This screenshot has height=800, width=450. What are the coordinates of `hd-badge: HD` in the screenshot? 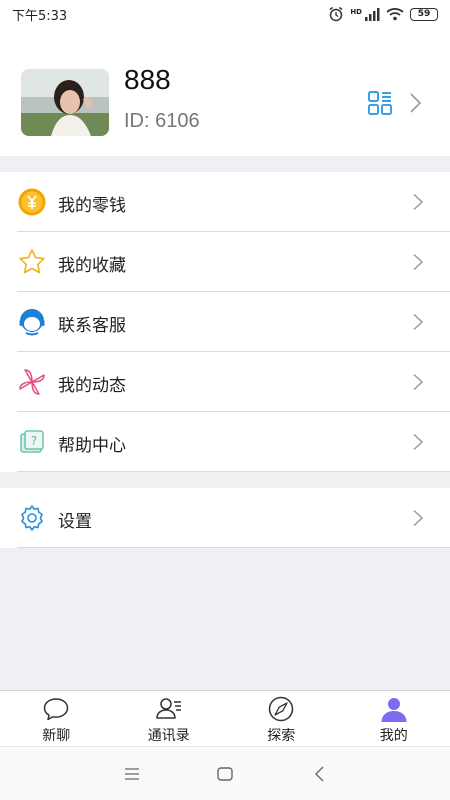 It's located at (356, 12).